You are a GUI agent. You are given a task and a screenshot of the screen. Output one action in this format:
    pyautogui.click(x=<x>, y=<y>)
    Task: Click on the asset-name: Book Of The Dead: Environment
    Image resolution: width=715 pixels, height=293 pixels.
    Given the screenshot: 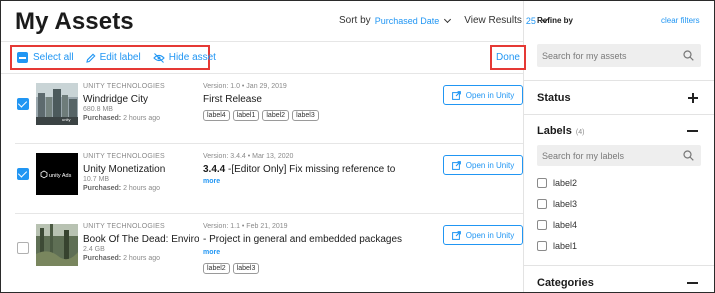 What is the action you would take?
    pyautogui.click(x=141, y=239)
    